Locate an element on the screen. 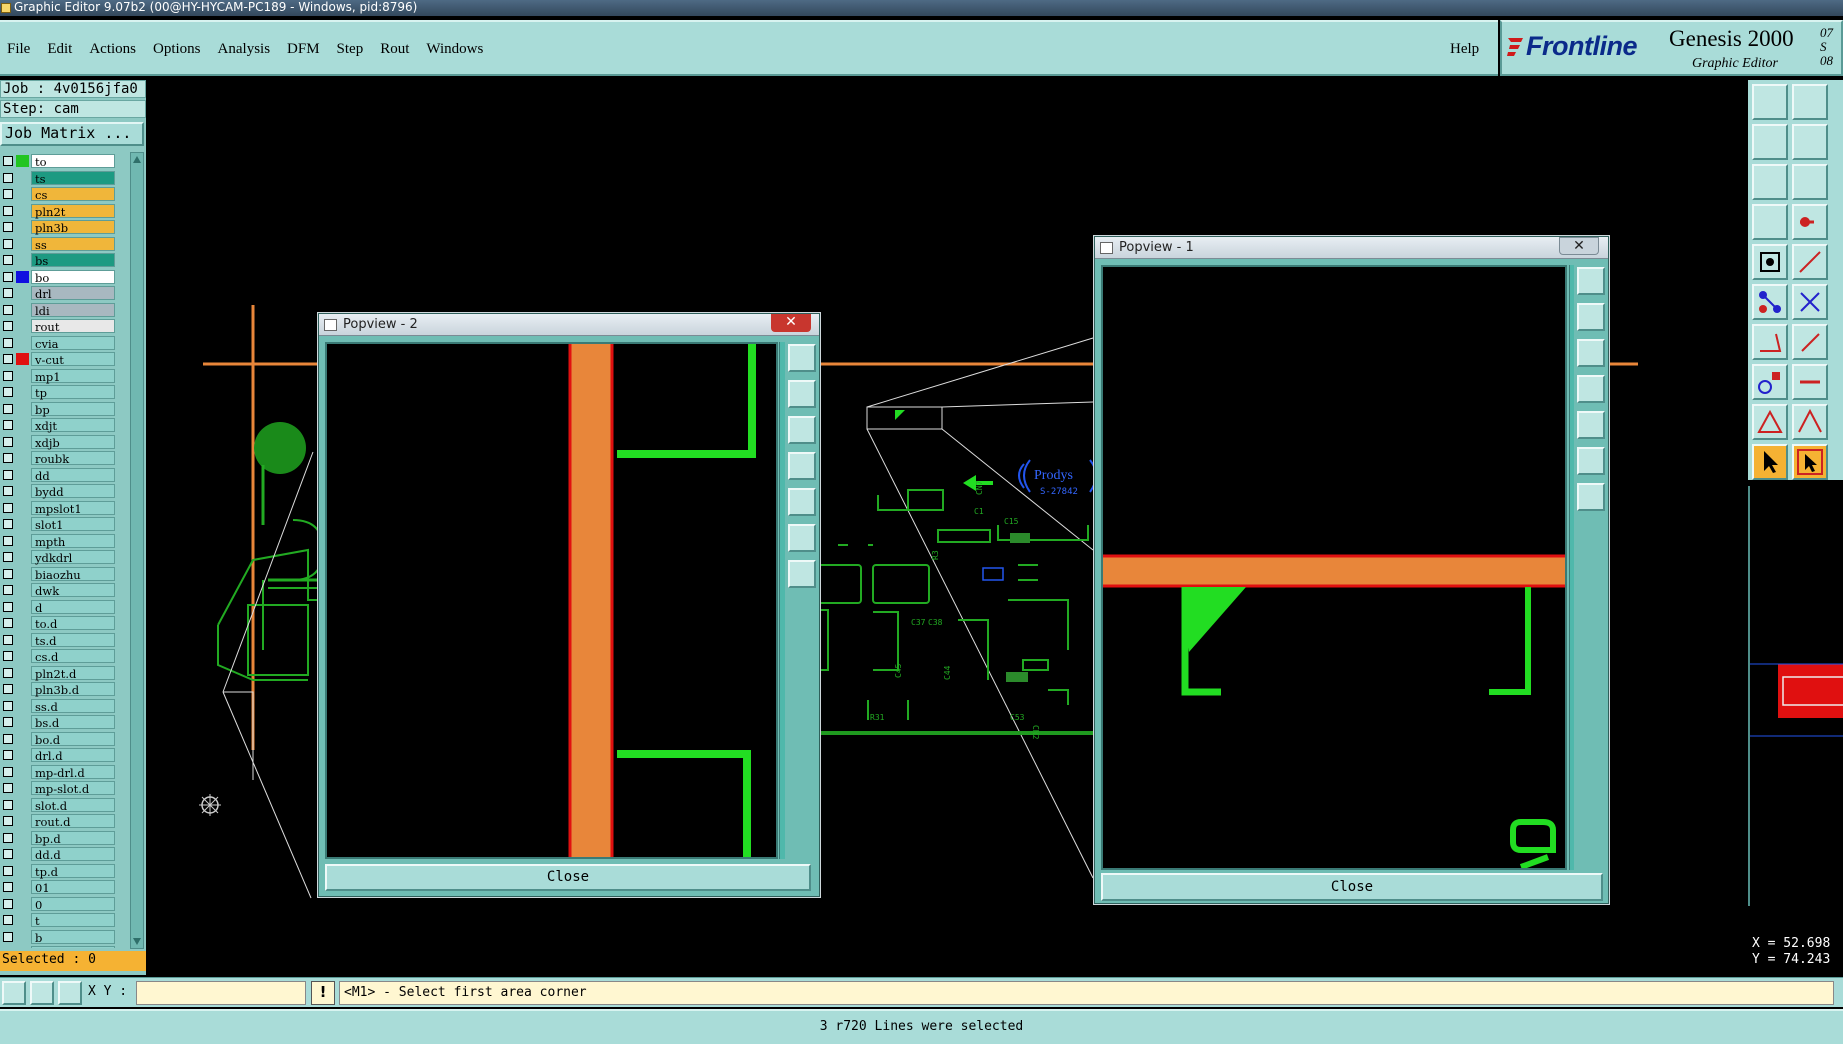  layer-row-dd: dd is located at coordinates (61, 475).